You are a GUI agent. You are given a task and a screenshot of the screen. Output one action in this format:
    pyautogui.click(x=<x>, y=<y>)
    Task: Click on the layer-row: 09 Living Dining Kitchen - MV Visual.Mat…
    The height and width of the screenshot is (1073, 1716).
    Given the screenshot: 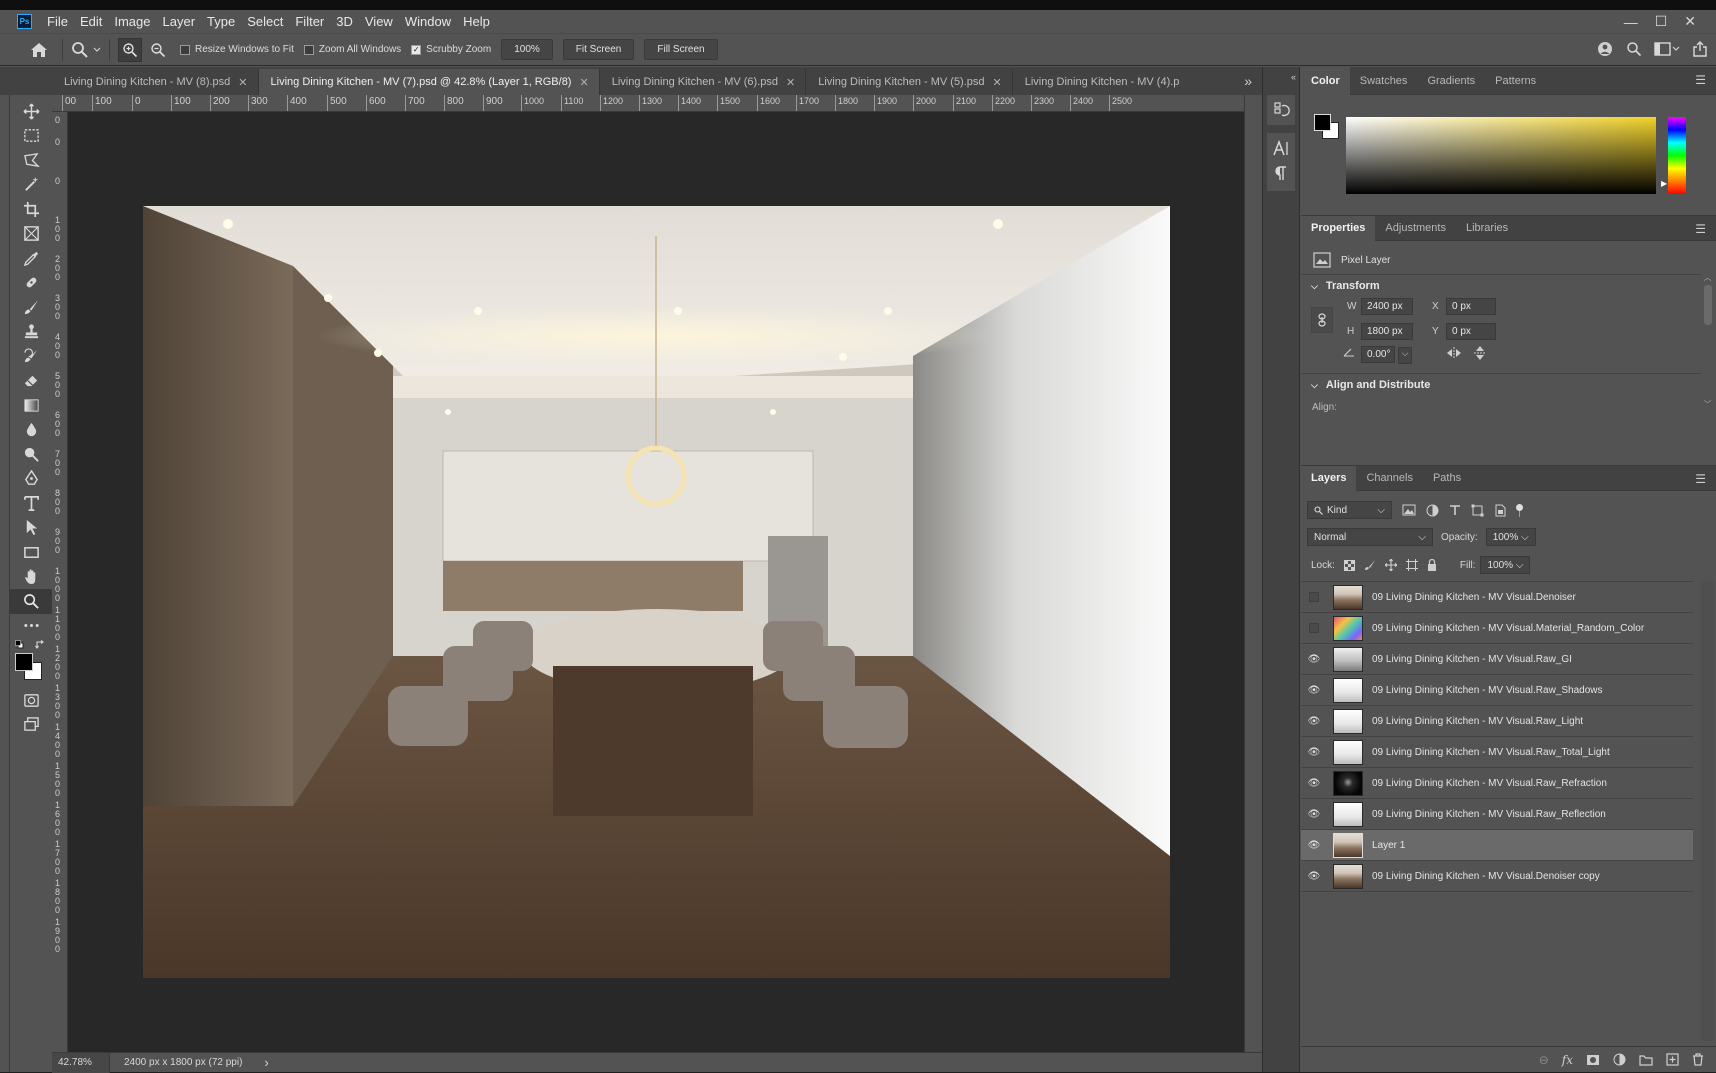 What is the action you would take?
    pyautogui.click(x=1497, y=628)
    